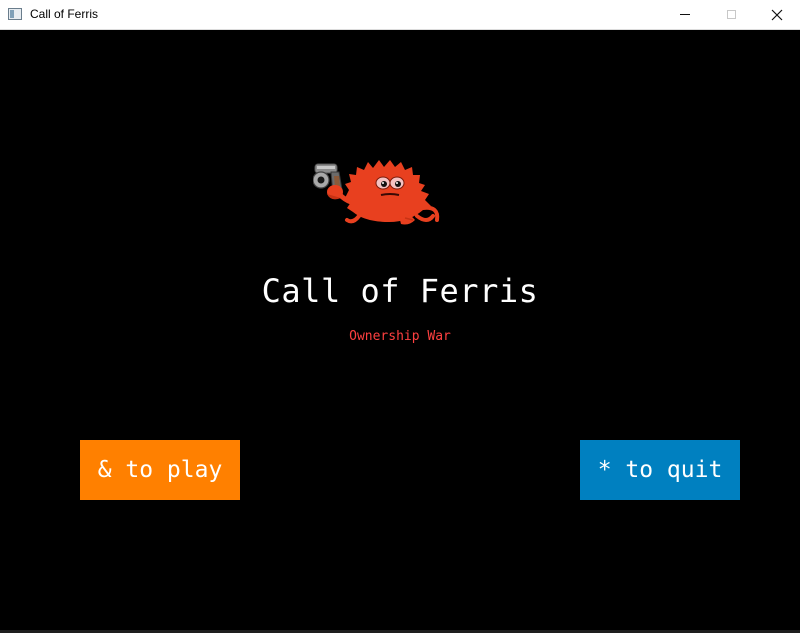  I want to click on maximize-button, so click(731, 14).